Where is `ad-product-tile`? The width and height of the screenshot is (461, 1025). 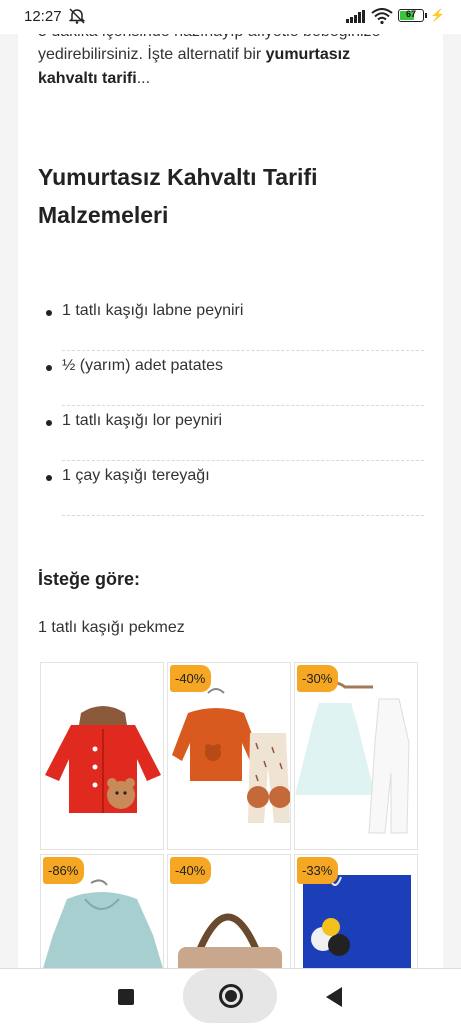 ad-product-tile is located at coordinates (102, 756).